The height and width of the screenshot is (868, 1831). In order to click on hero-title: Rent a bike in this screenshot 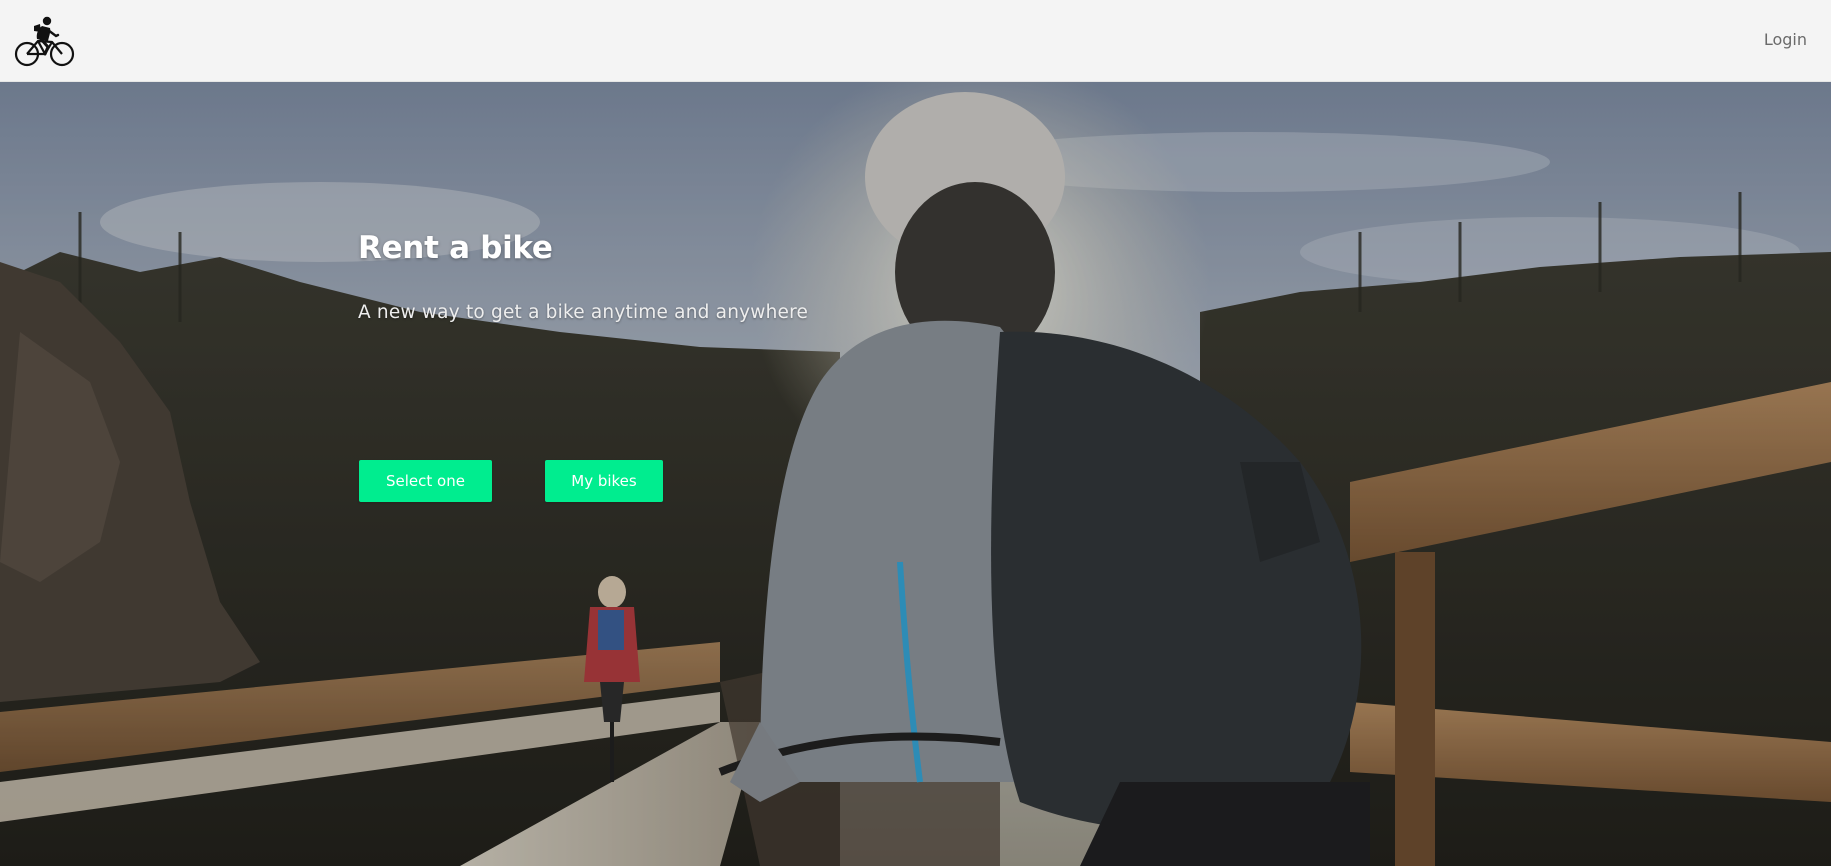, I will do `click(455, 248)`.